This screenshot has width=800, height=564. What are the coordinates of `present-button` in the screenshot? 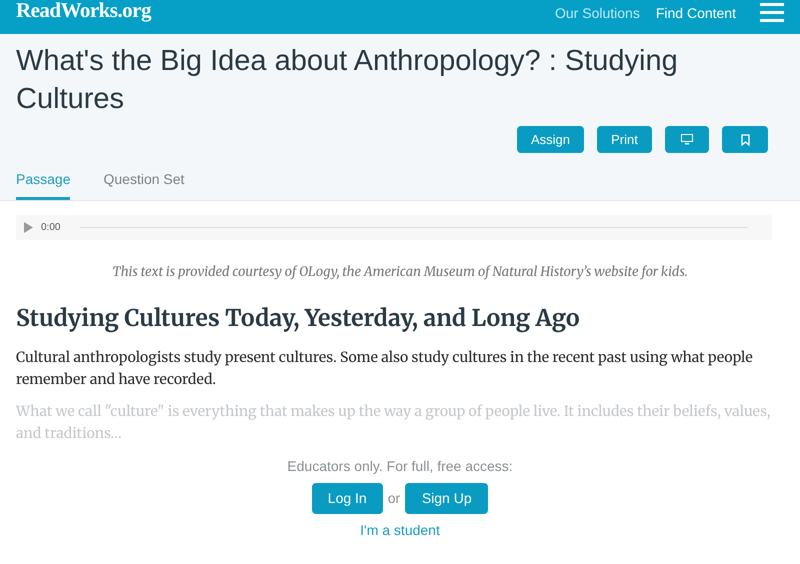 It's located at (687, 139).